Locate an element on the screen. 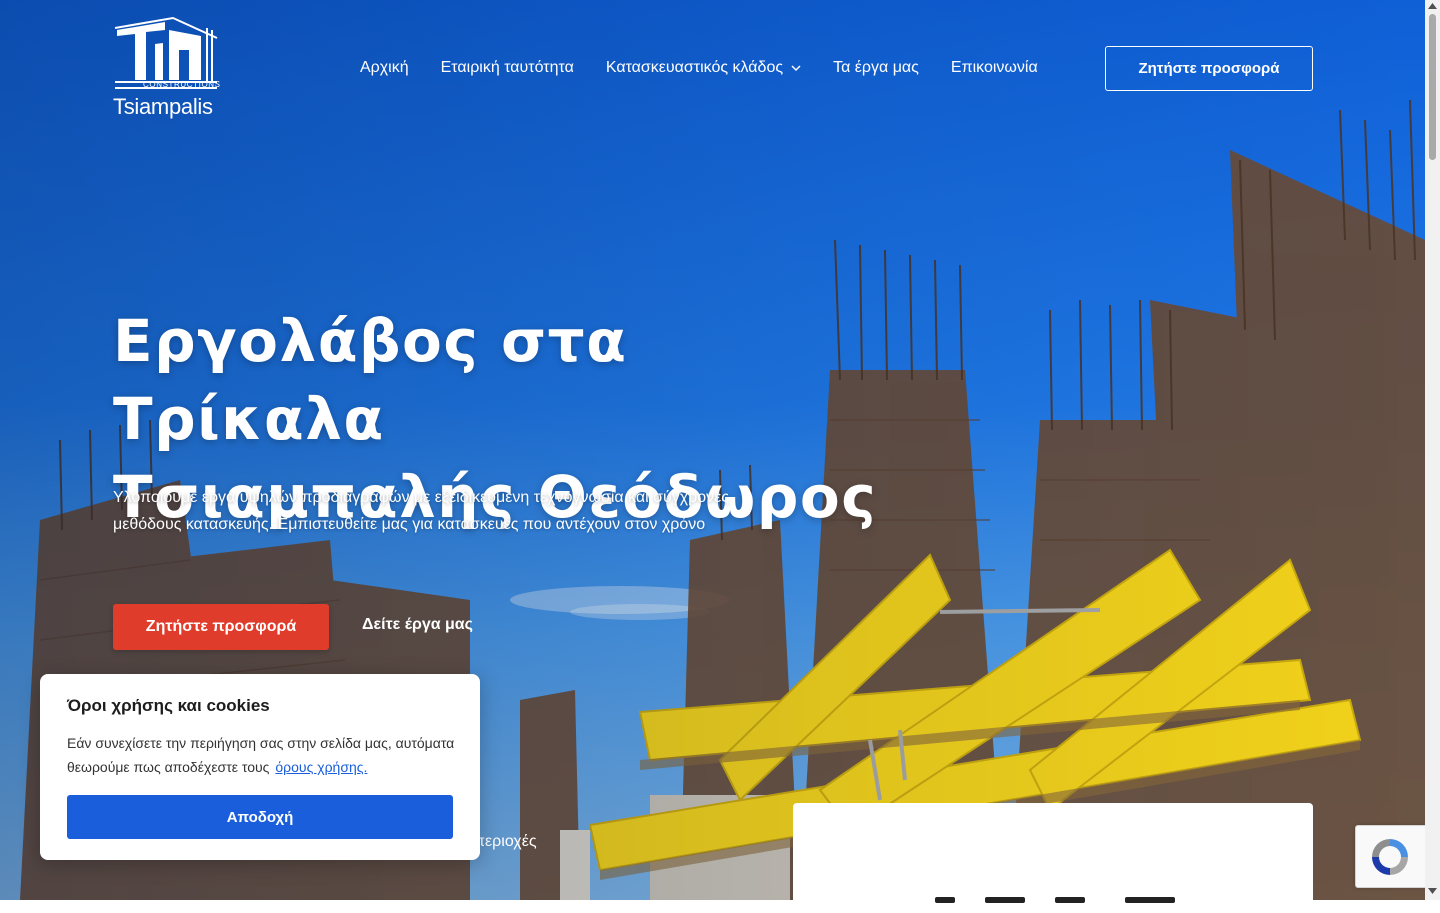 The image size is (1440, 913). see-projects-link: Δείτε έργα μας is located at coordinates (417, 625).